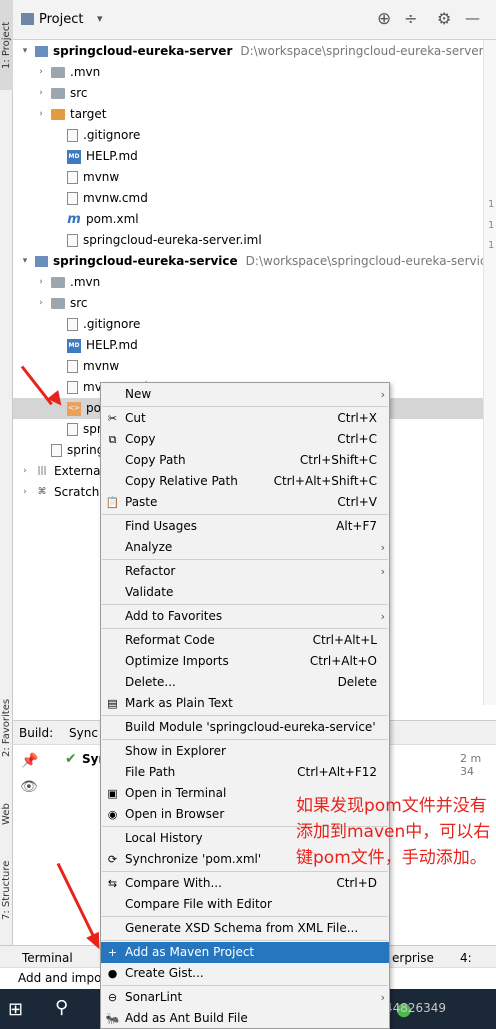 Image resolution: width=496 pixels, height=1029 pixels. What do you see at coordinates (6, 814) in the screenshot?
I see `tab-web: Web` at bounding box center [6, 814].